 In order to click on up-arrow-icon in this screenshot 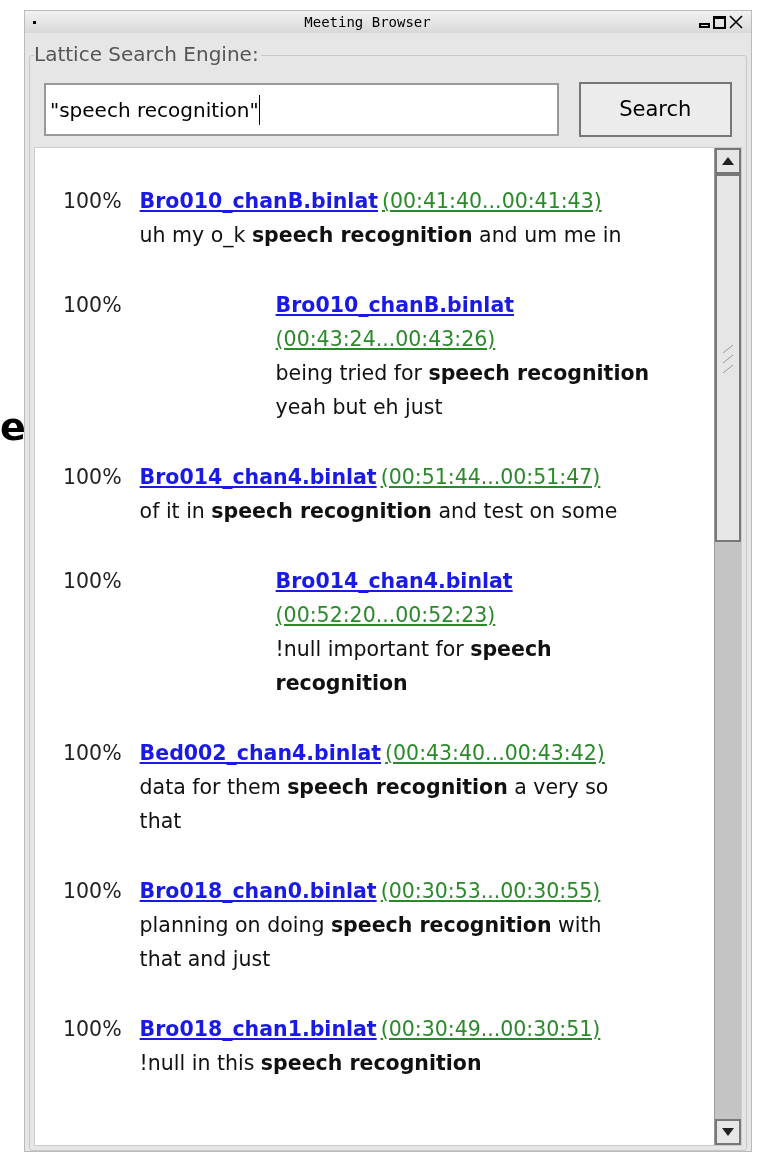, I will do `click(728, 161)`.